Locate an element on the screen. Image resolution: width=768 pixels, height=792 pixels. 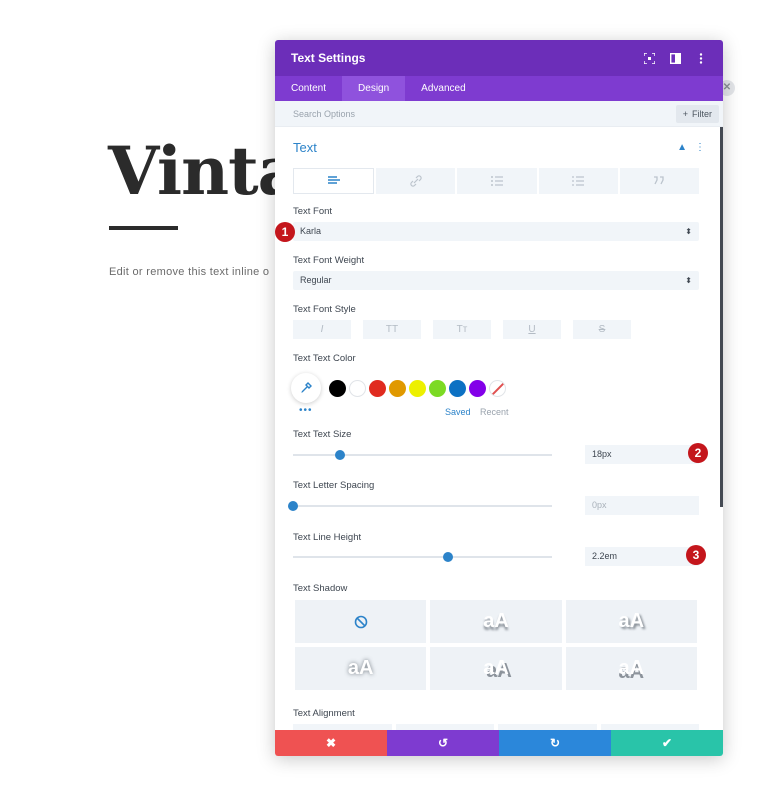
letter-spacing-slider is located at coordinates (420, 506).